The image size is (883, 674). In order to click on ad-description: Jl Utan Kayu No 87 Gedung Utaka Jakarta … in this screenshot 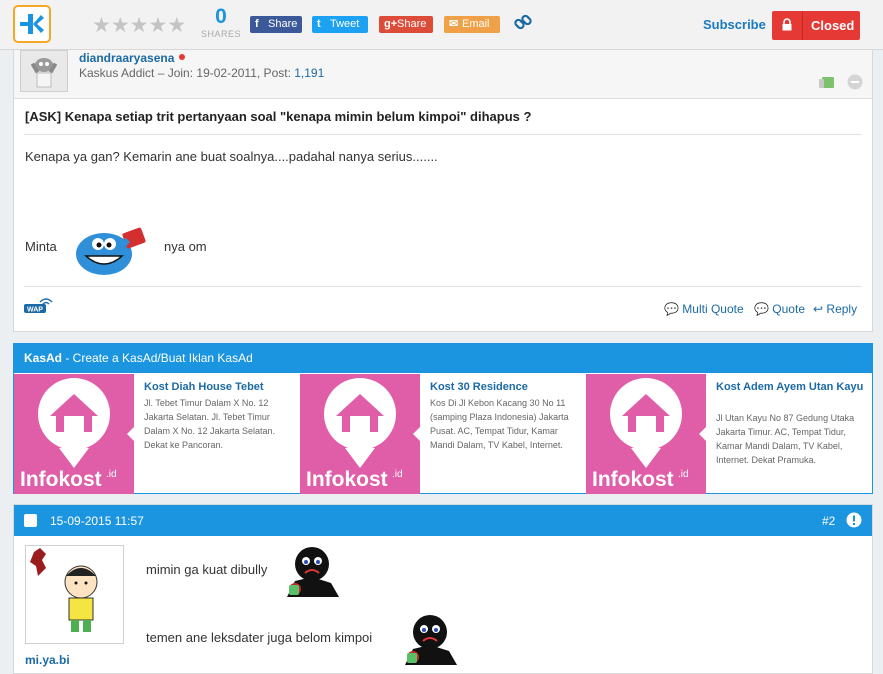, I will do `click(785, 439)`.